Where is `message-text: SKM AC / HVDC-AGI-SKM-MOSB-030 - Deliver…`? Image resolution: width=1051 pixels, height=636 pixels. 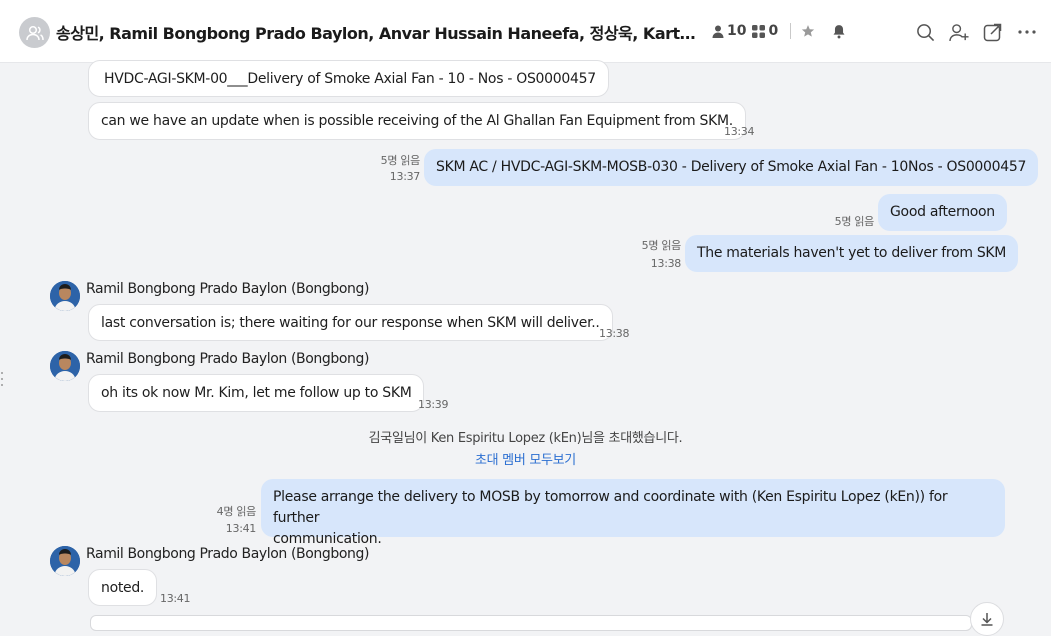 message-text: SKM AC / HVDC-AGI-SKM-MOSB-030 - Deliver… is located at coordinates (731, 167).